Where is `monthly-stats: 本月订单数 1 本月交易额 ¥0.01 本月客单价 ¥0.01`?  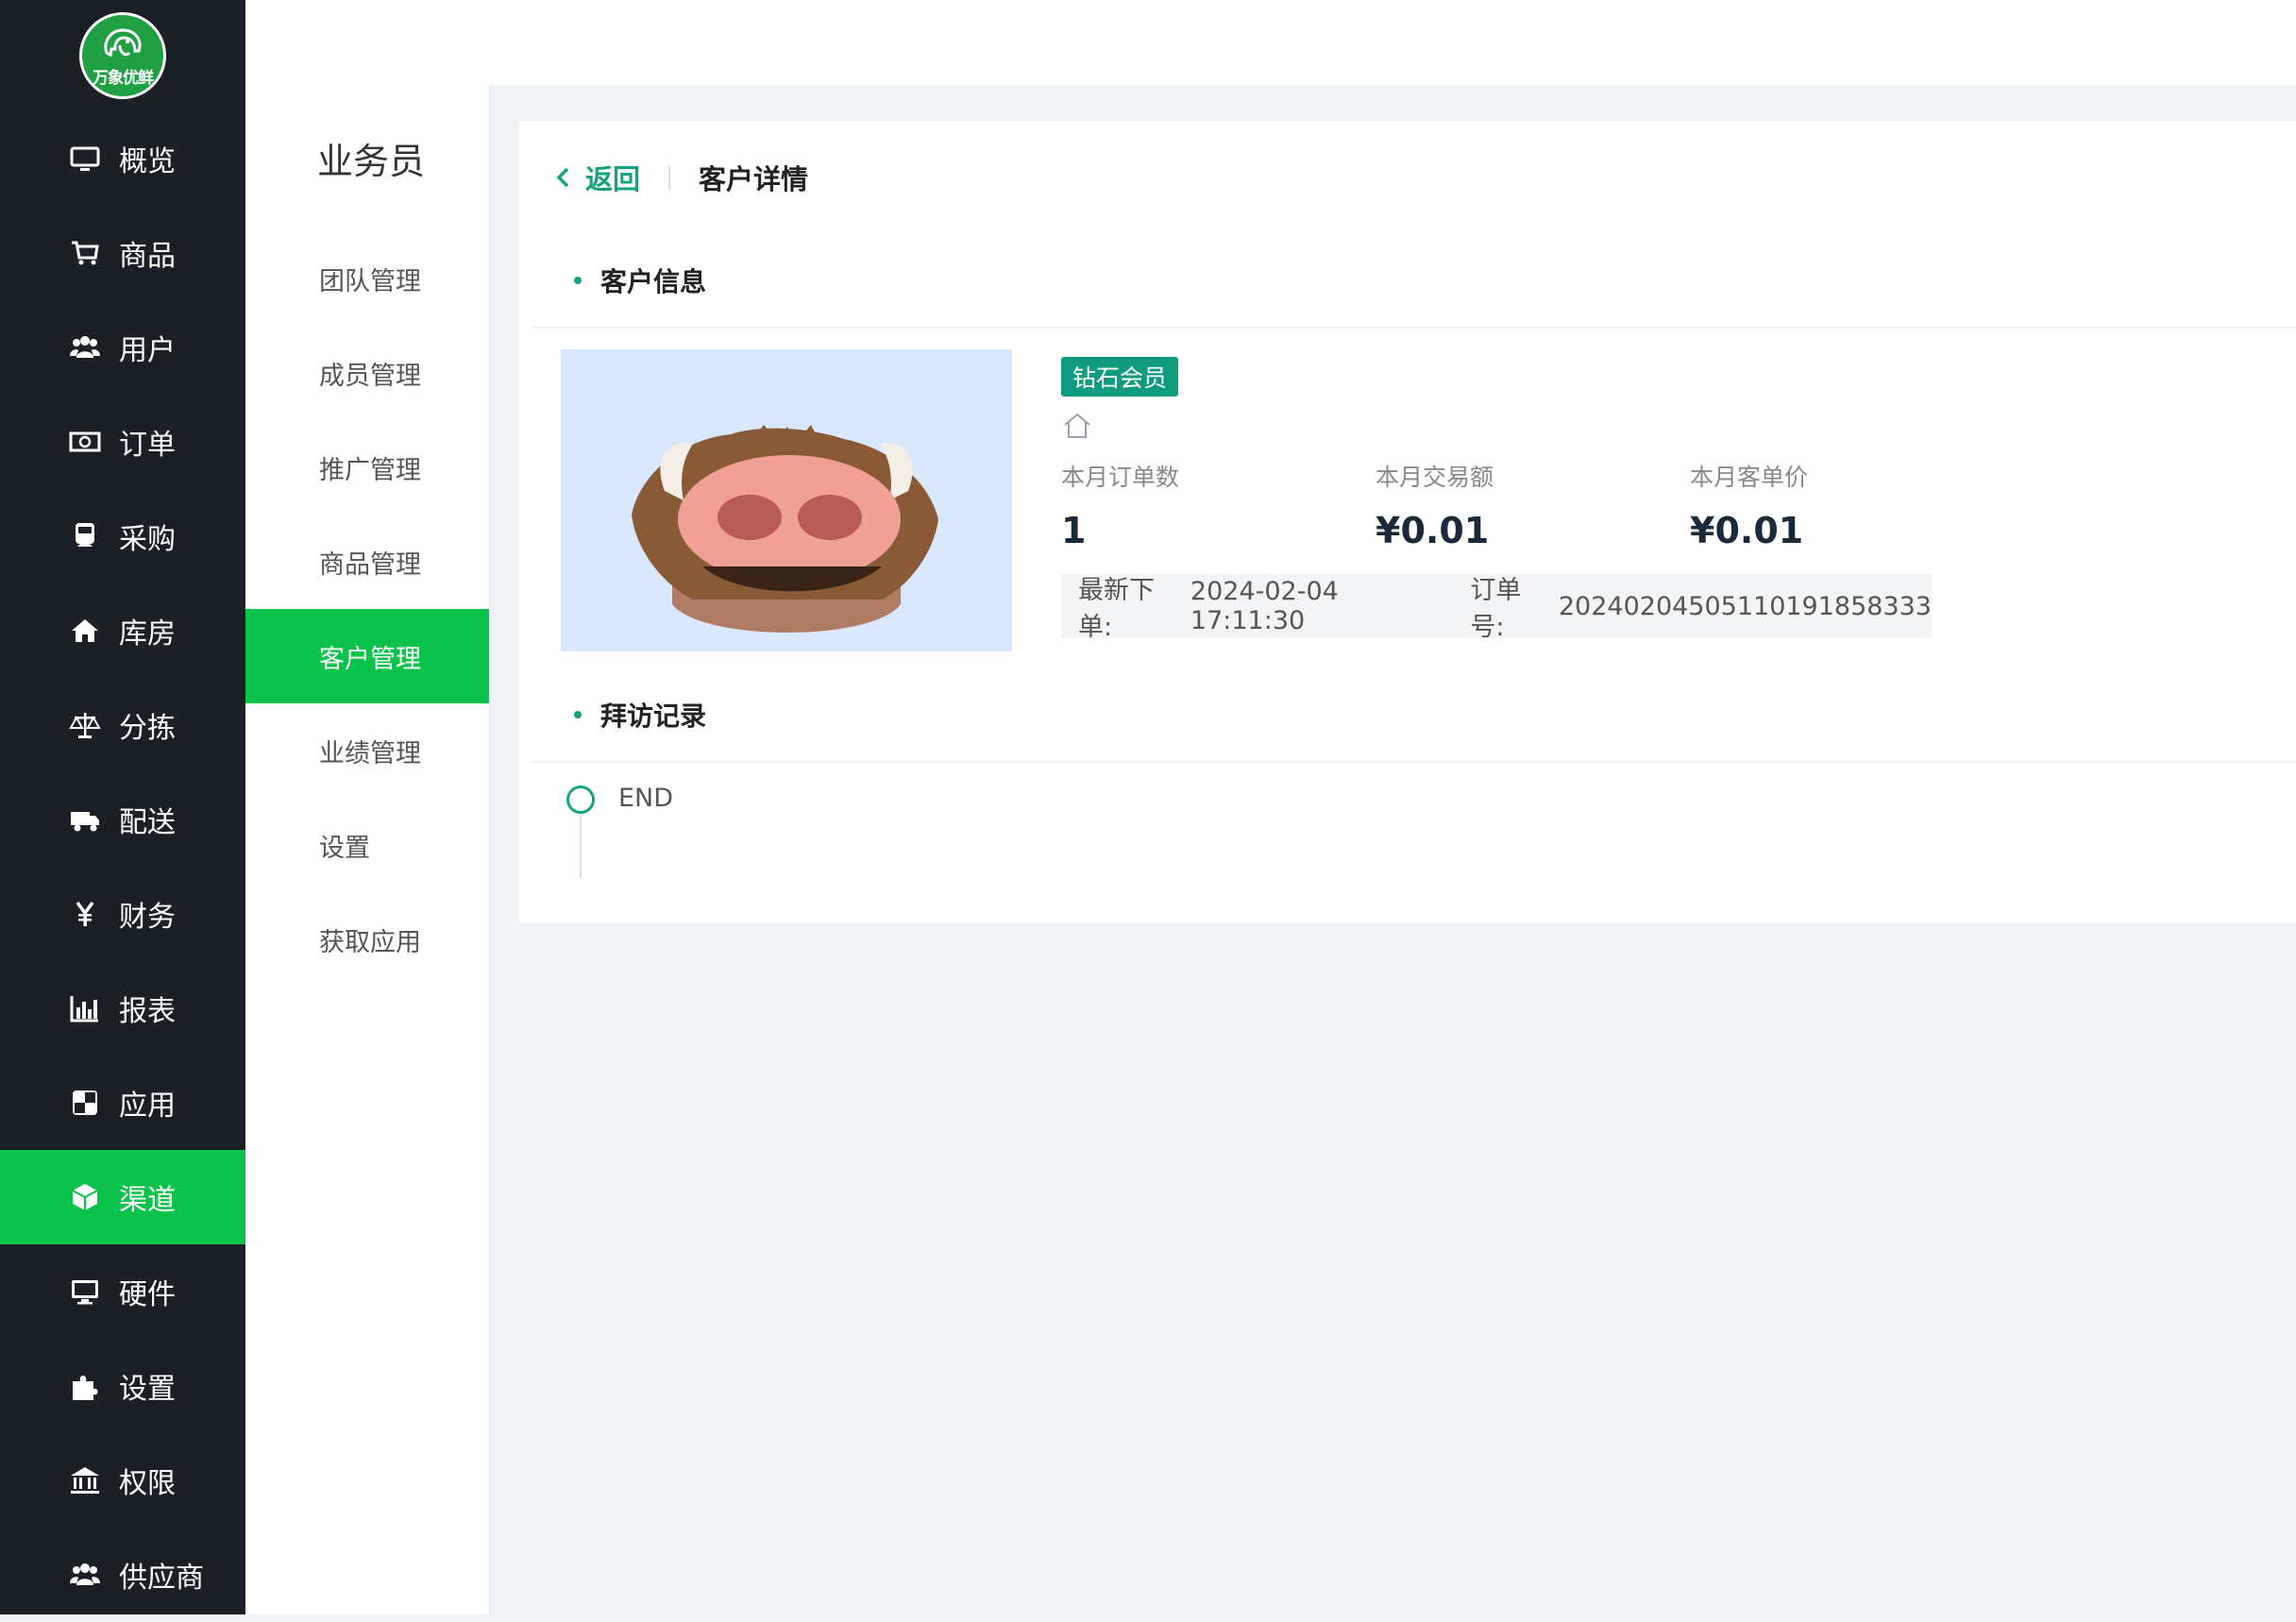
monthly-stats: 本月订单数 1 本月交易额 ¥0.01 本月客单价 ¥0.01 is located at coordinates (1532, 505).